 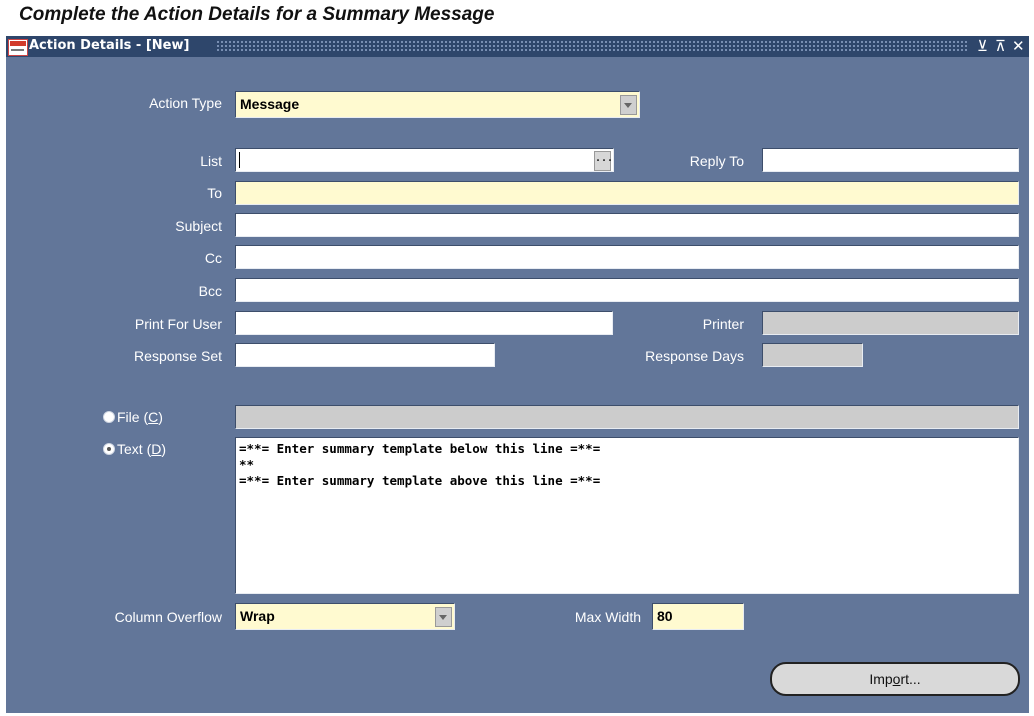 I want to click on titlebar-grip, so click(x=592, y=46).